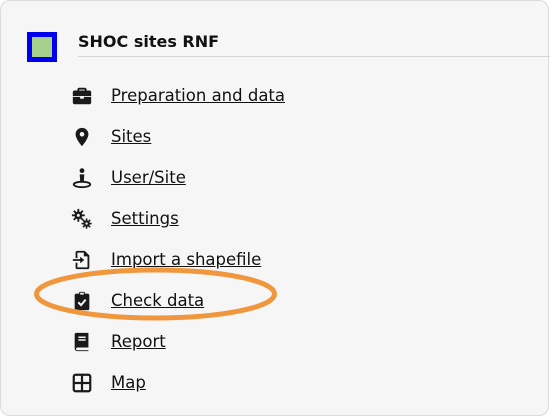 The image size is (550, 417). I want to click on menu-item-user-site: User/Site, so click(178, 177).